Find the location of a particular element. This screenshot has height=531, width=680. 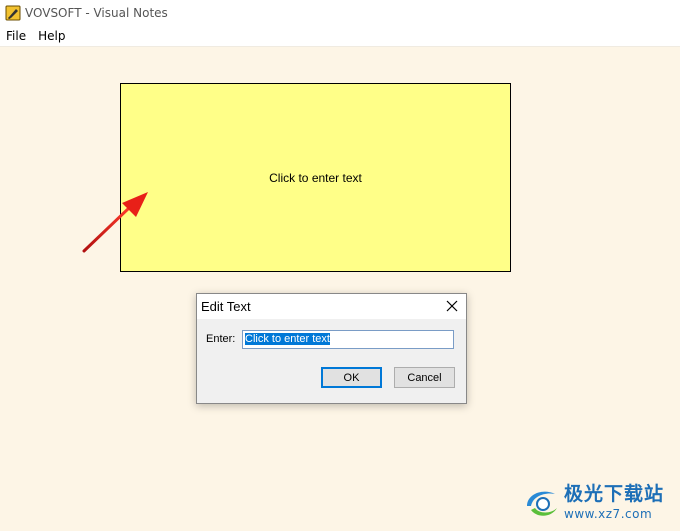

watermark-text: 极光下载站 www.xz7.com is located at coordinates (614, 501).